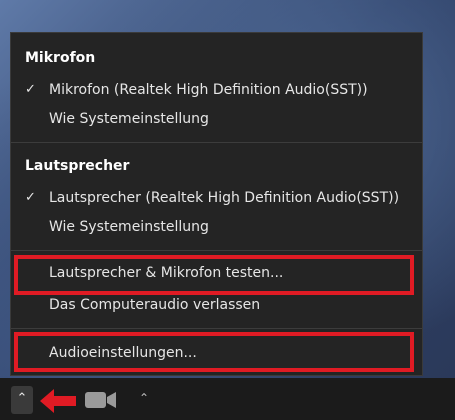  What do you see at coordinates (214, 352) in the screenshot?
I see `highlight-box-settings` at bounding box center [214, 352].